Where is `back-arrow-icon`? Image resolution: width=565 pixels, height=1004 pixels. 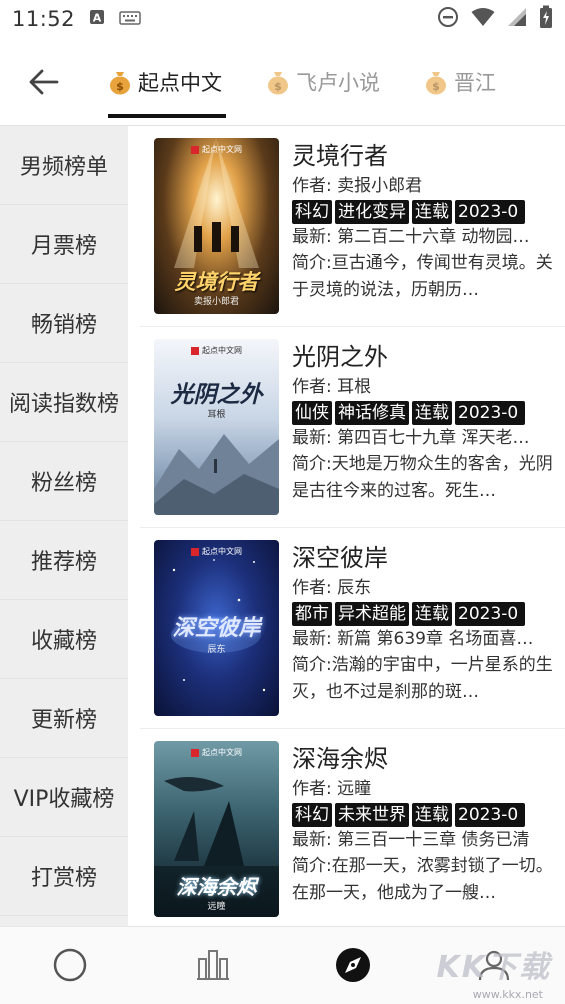 back-arrow-icon is located at coordinates (44, 82).